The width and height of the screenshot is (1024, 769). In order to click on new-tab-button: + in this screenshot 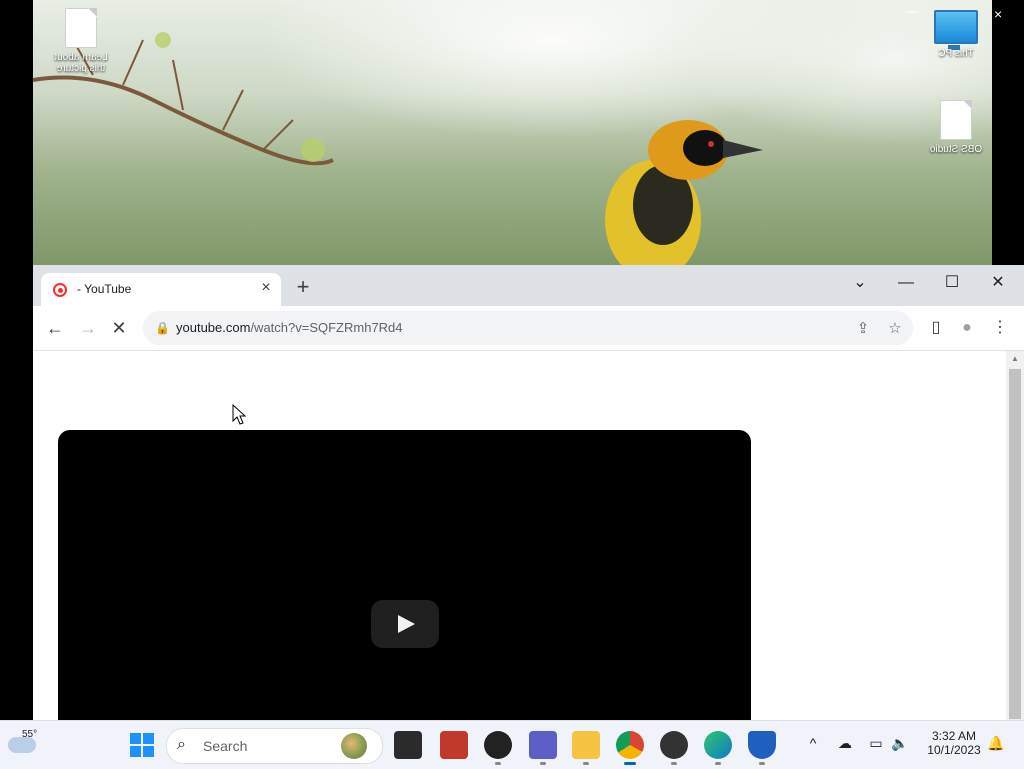, I will do `click(303, 288)`.